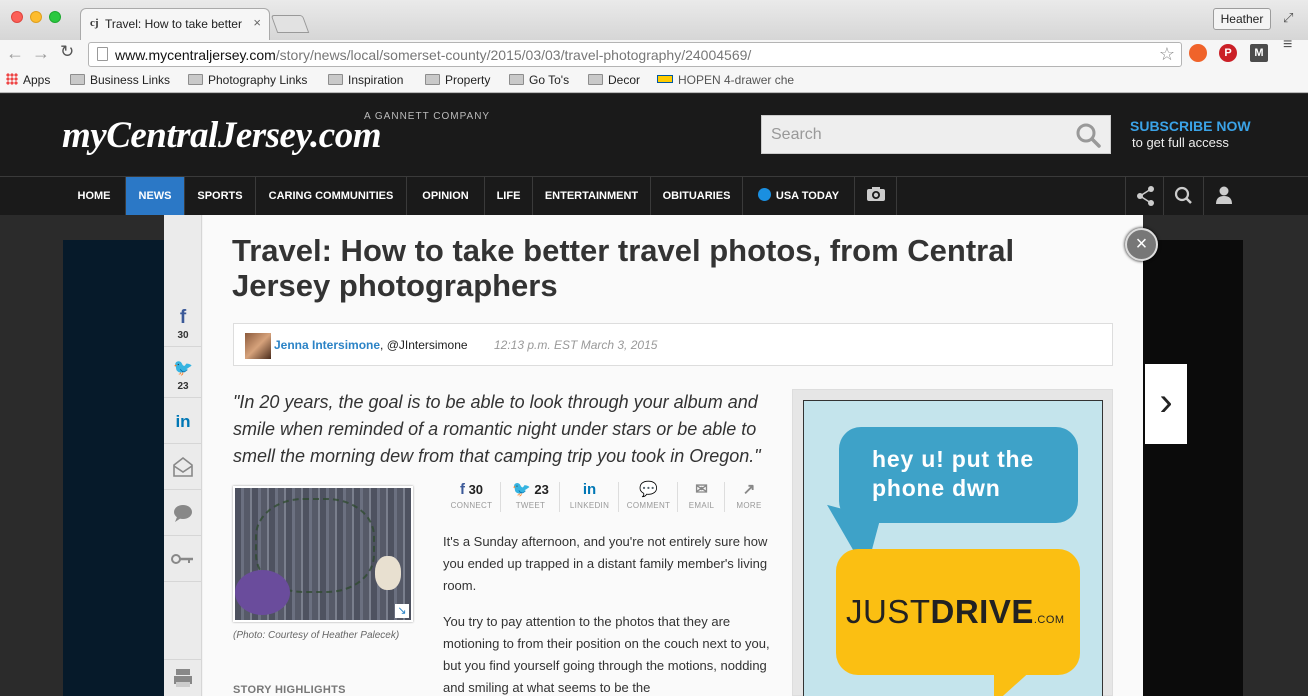 The width and height of the screenshot is (1308, 696). I want to click on share-more: ↗ MORE, so click(749, 497).